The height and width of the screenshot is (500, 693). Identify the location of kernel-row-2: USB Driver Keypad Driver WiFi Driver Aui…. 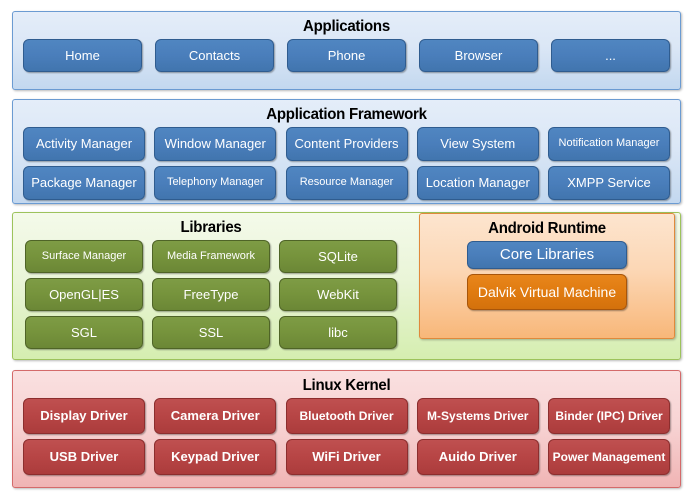
(346, 457).